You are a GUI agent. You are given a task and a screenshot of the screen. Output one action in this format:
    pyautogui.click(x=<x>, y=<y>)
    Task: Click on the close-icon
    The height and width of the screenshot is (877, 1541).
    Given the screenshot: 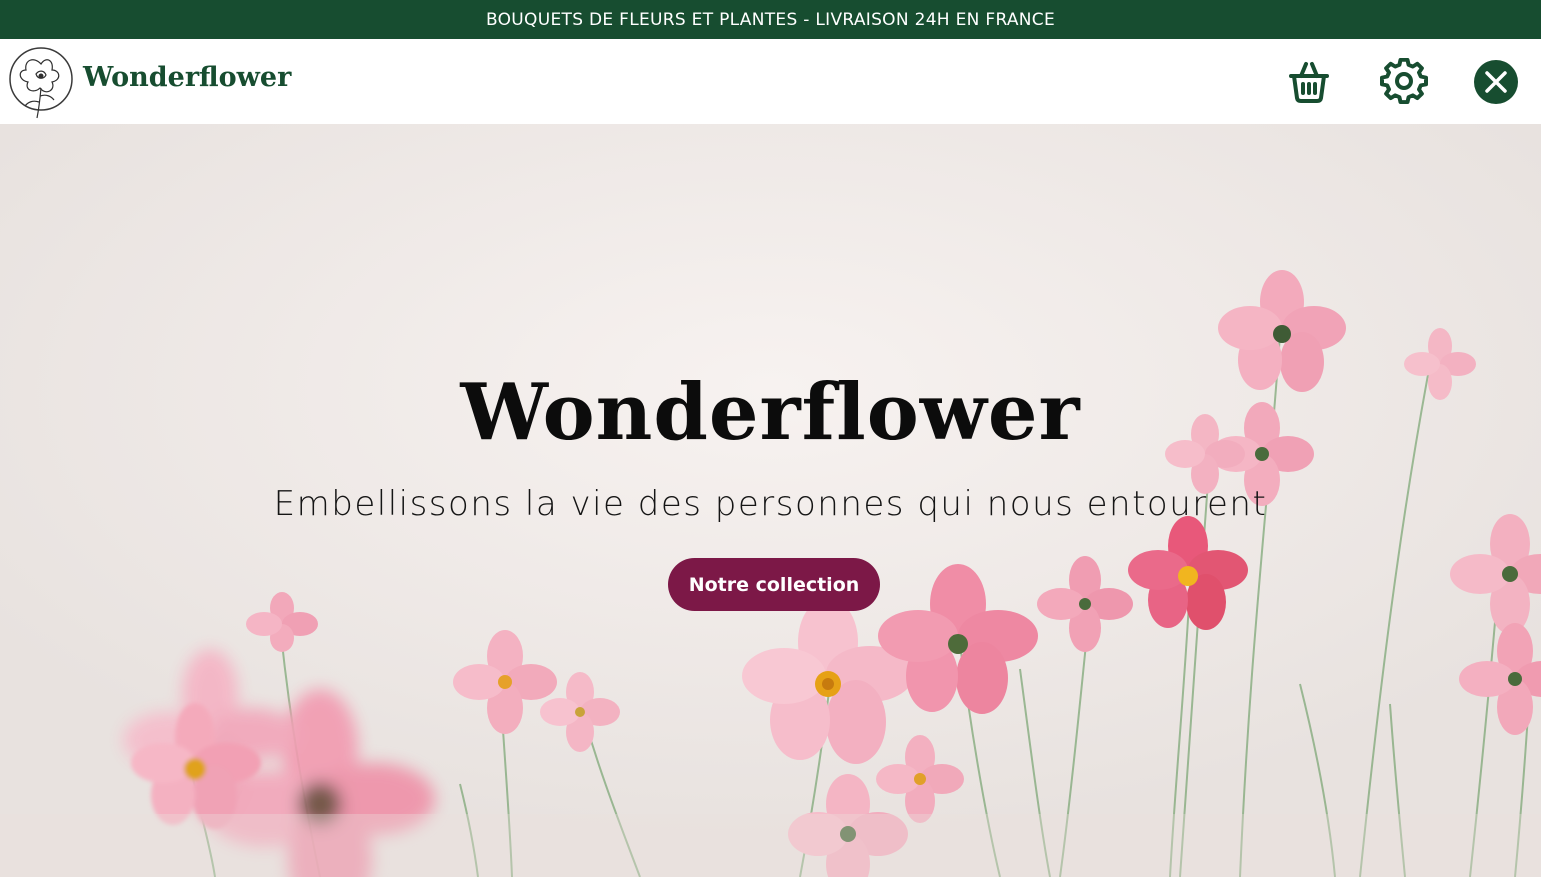 What is the action you would take?
    pyautogui.click(x=1496, y=82)
    